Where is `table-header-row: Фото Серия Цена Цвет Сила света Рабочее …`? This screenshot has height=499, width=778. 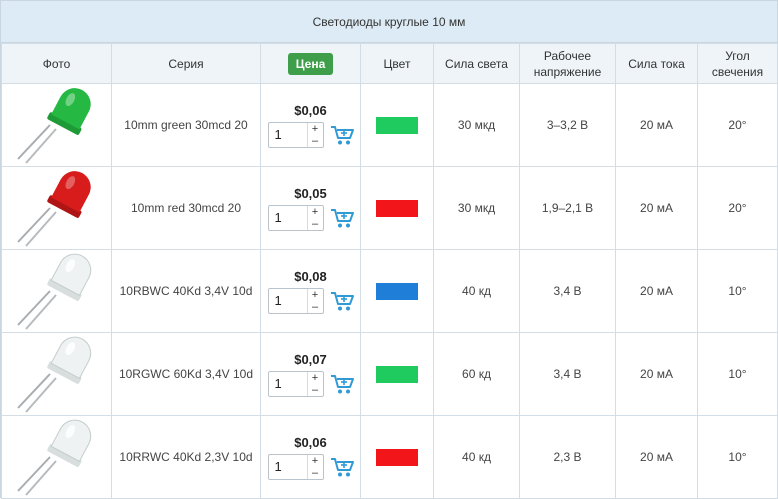 table-header-row: Фото Серия Цена Цвет Сила света Рабочее … is located at coordinates (389, 63).